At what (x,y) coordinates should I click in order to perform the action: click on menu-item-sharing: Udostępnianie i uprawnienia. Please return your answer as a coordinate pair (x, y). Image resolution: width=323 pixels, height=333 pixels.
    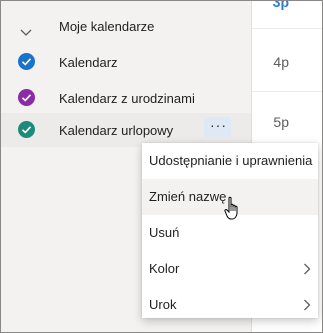
    Looking at the image, I should click on (230, 161).